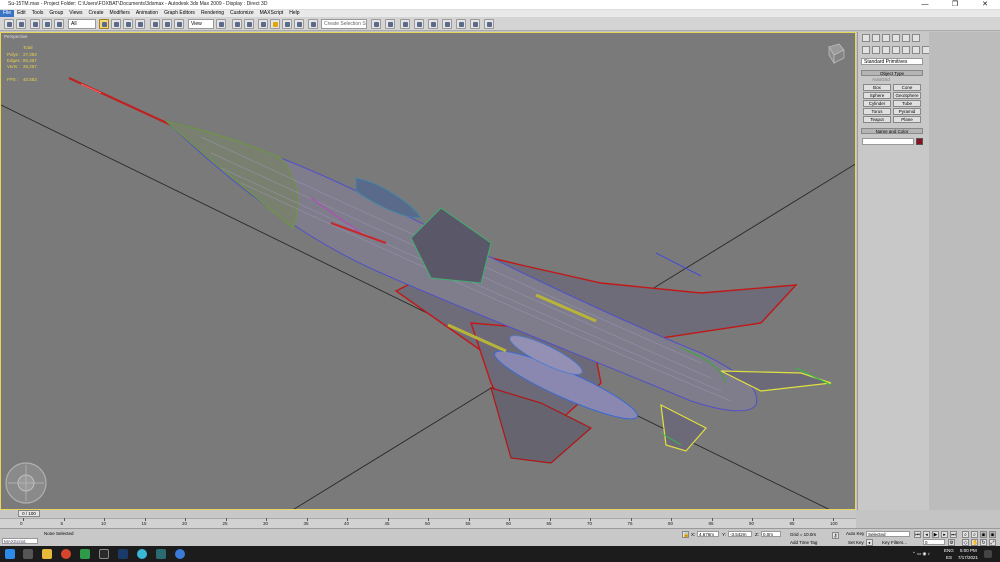  What do you see at coordinates (21, 24) in the screenshot?
I see `redo-icon` at bounding box center [21, 24].